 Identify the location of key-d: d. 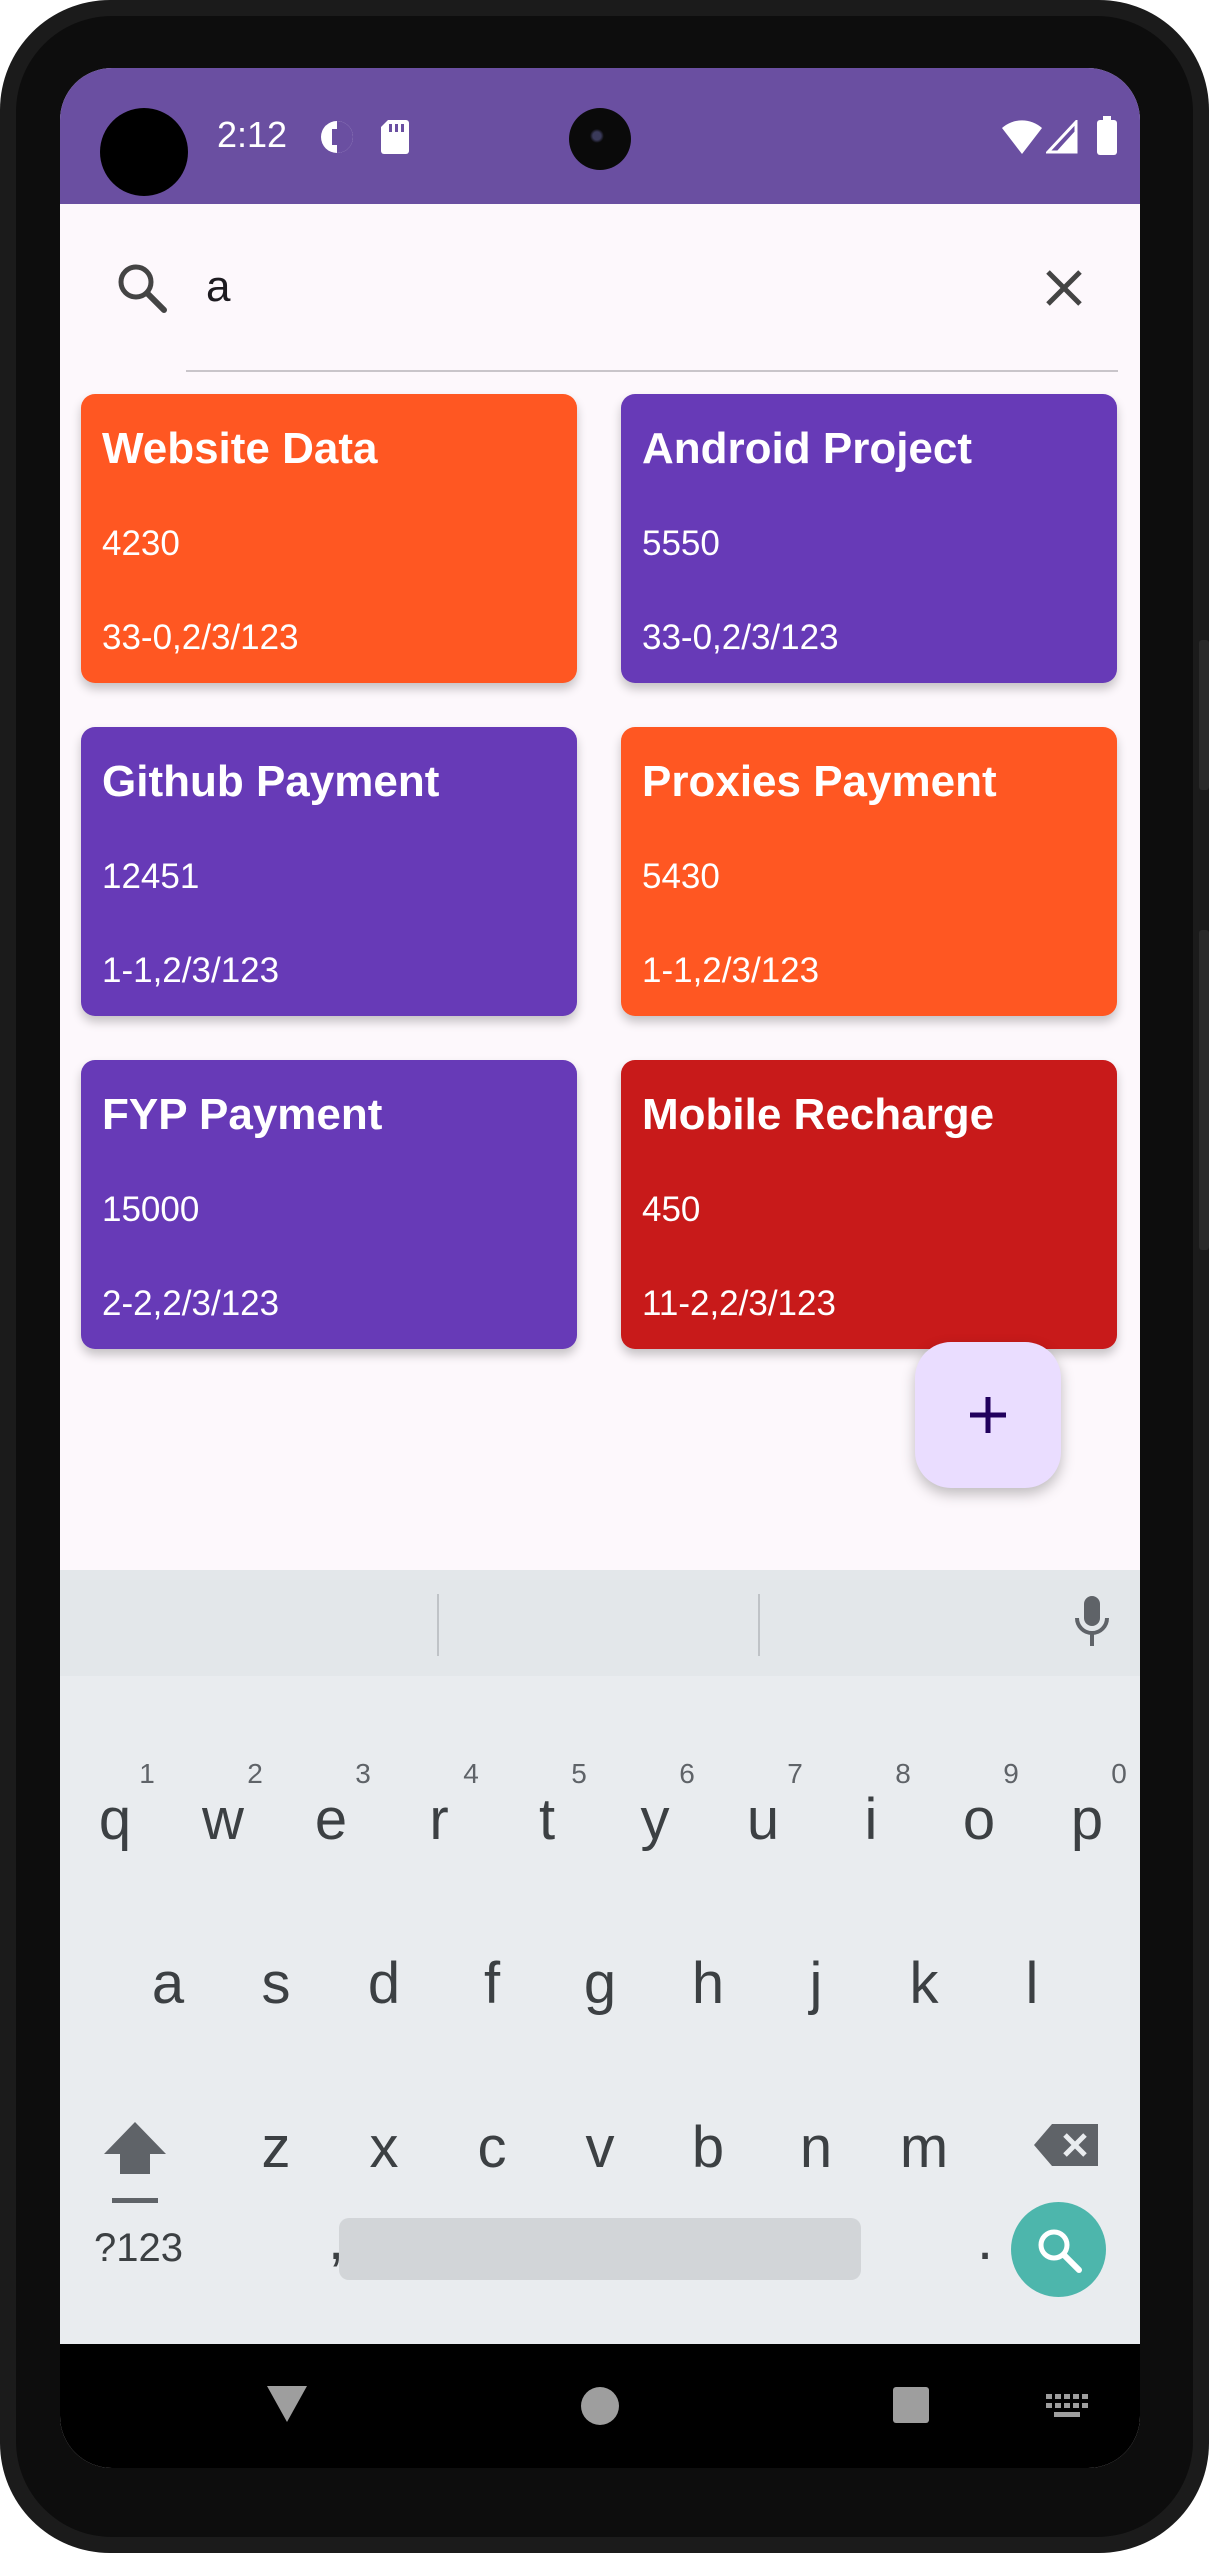
(384, 1983).